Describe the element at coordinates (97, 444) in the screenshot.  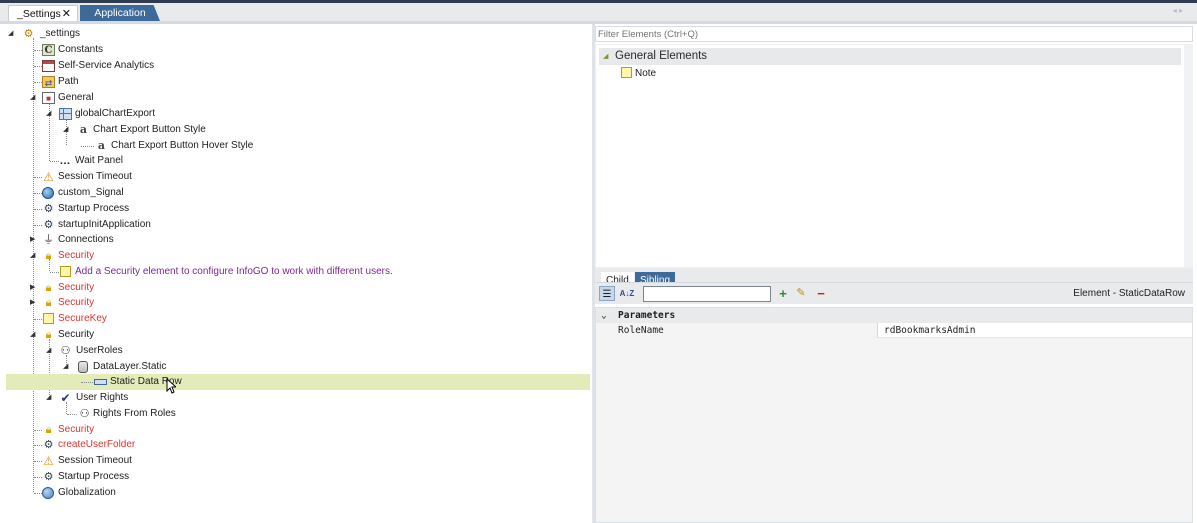
I see `tree-node-label: createUserFolder` at that location.